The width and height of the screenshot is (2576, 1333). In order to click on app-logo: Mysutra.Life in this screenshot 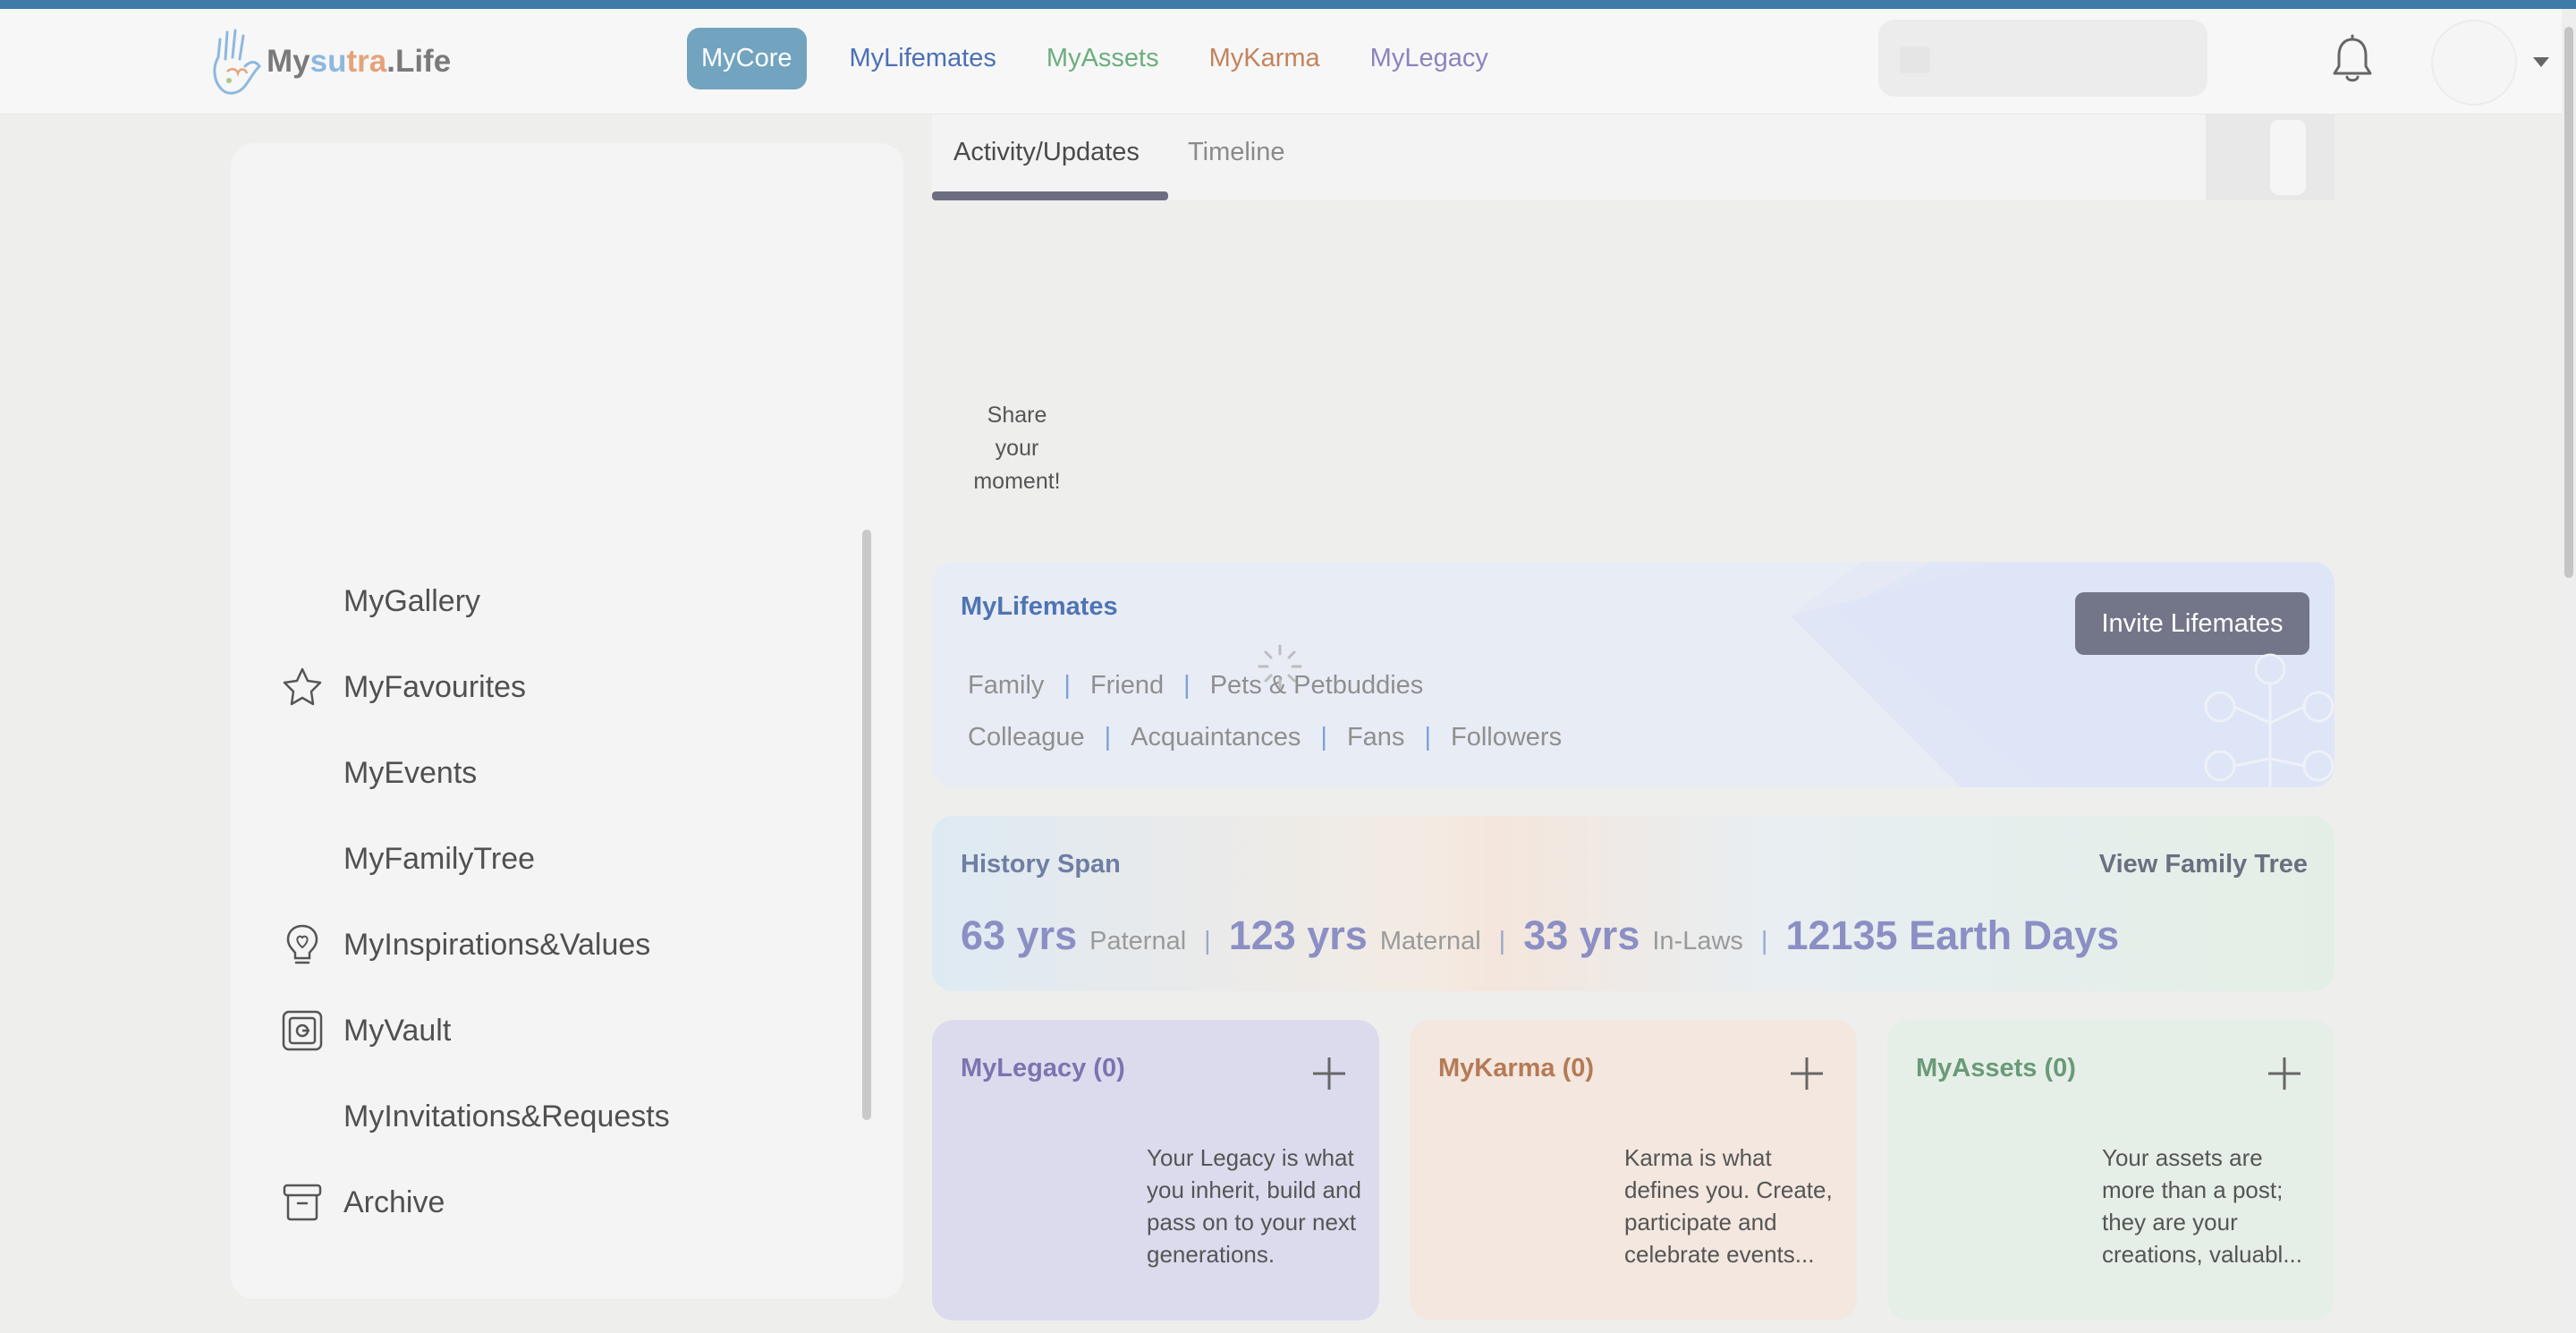, I will do `click(343, 61)`.